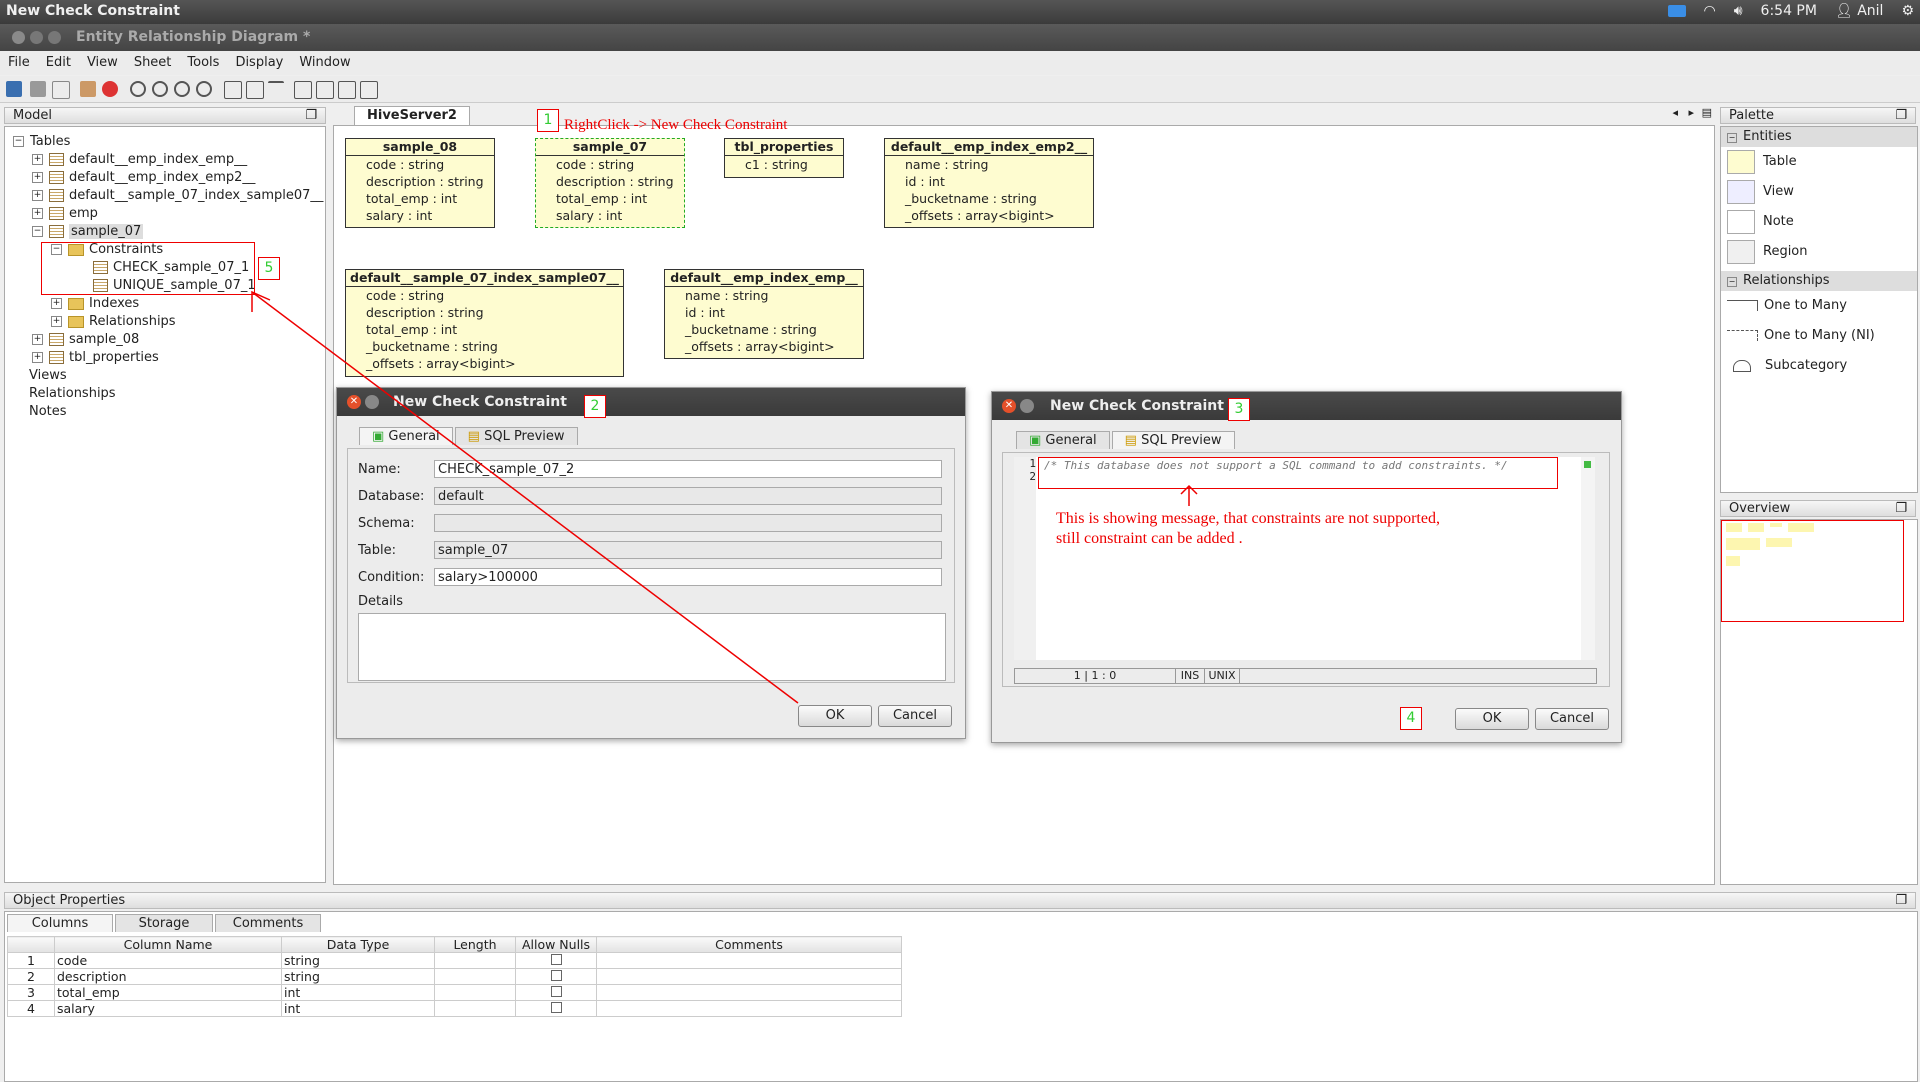 Image resolution: width=1920 pixels, height=1082 pixels. What do you see at coordinates (168, 944) in the screenshot?
I see `column-header: Column Name` at bounding box center [168, 944].